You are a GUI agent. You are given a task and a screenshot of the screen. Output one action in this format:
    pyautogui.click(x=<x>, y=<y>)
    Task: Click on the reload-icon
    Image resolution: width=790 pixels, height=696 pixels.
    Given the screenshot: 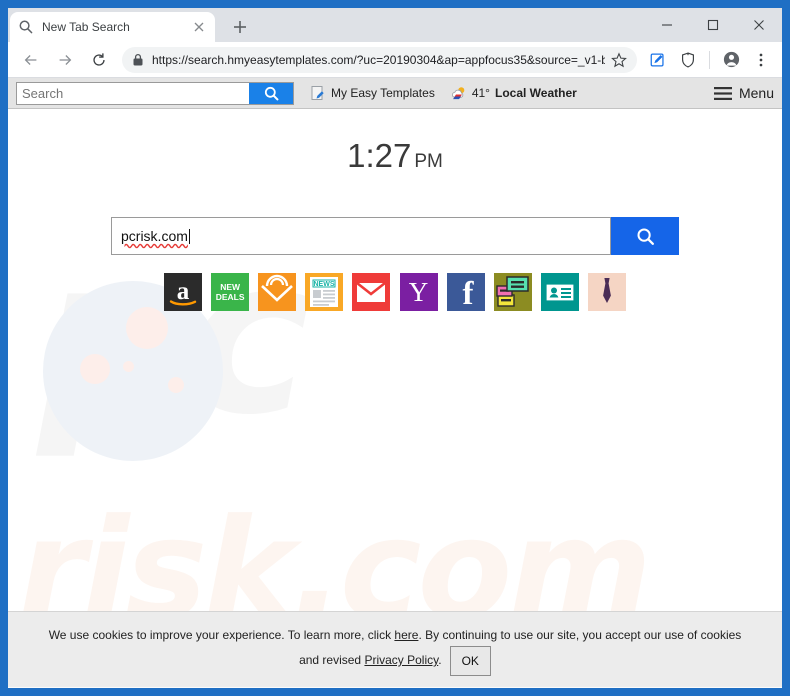 What is the action you would take?
    pyautogui.click(x=99, y=60)
    